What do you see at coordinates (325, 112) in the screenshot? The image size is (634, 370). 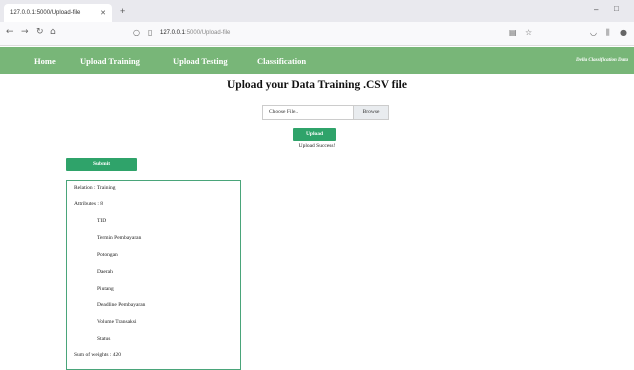 I see `file-input: Choose File.. Browse` at bounding box center [325, 112].